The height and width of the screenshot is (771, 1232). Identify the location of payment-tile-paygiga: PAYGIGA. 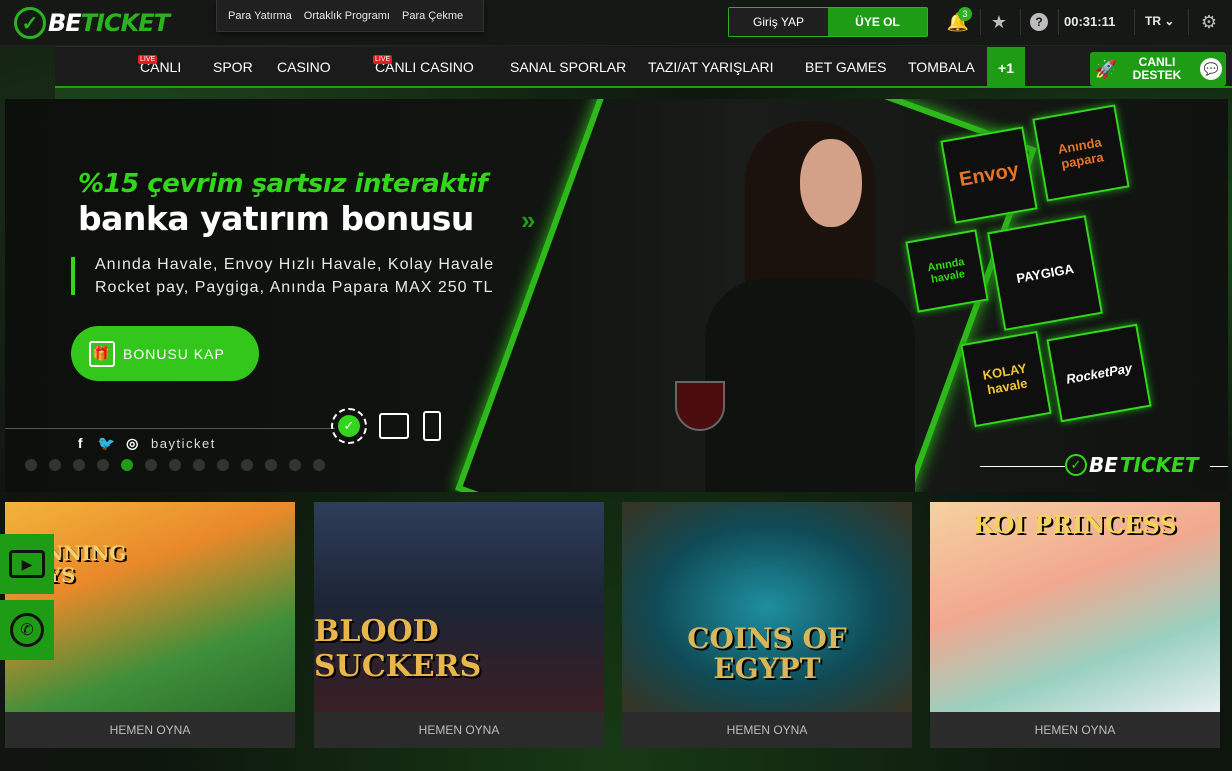
(1045, 273).